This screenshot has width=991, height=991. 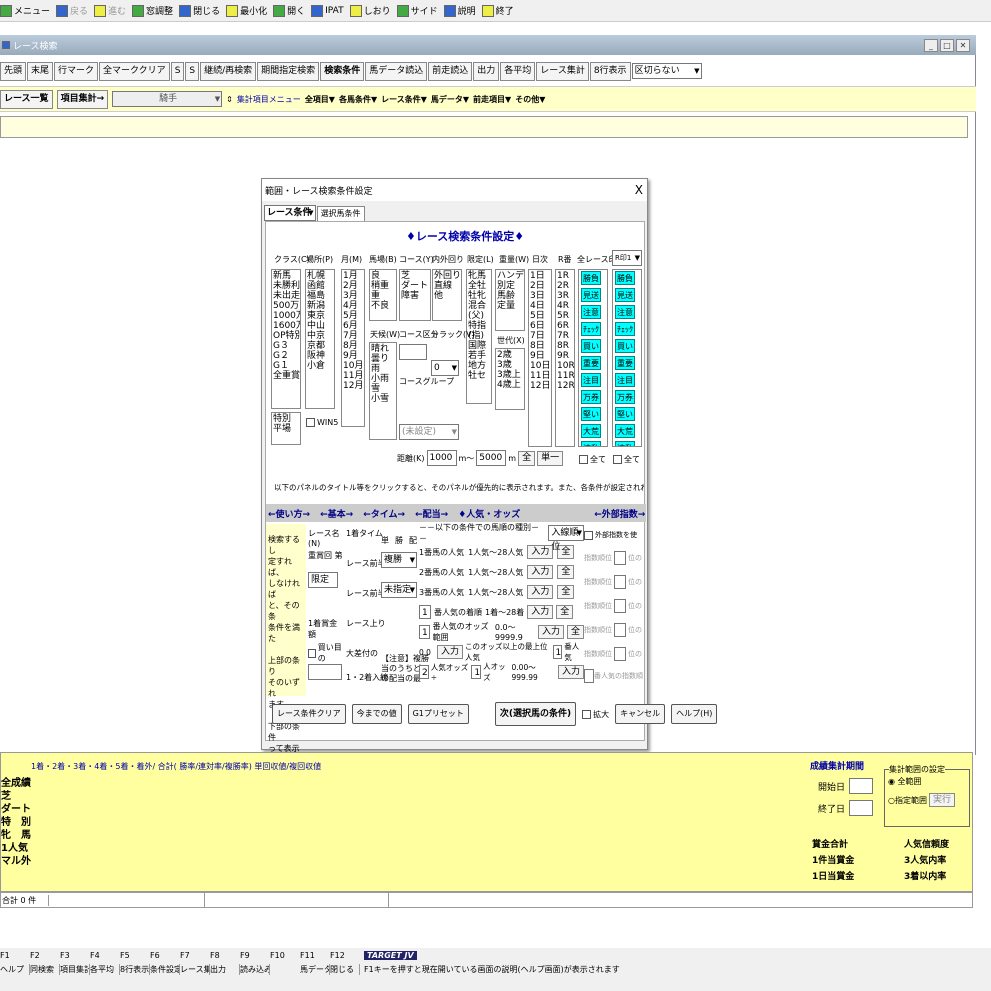 What do you see at coordinates (285, 955) in the screenshot?
I see `fkey-F10: F10` at bounding box center [285, 955].